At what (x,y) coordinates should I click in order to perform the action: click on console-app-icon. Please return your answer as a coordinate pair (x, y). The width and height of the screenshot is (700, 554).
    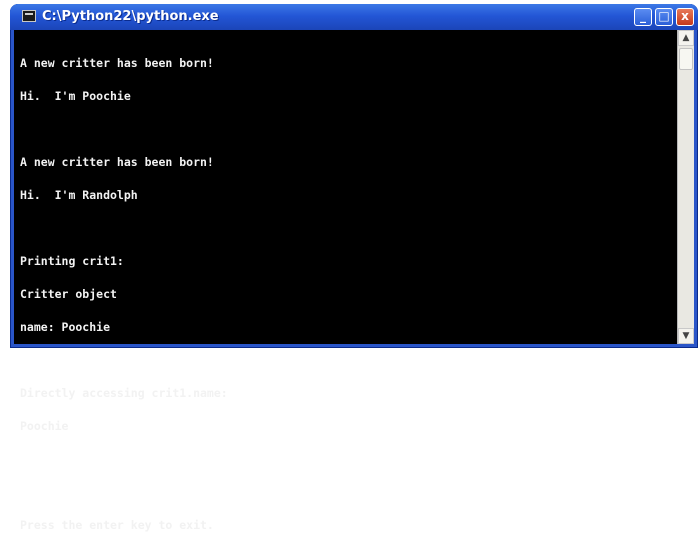
    Looking at the image, I should click on (29, 16).